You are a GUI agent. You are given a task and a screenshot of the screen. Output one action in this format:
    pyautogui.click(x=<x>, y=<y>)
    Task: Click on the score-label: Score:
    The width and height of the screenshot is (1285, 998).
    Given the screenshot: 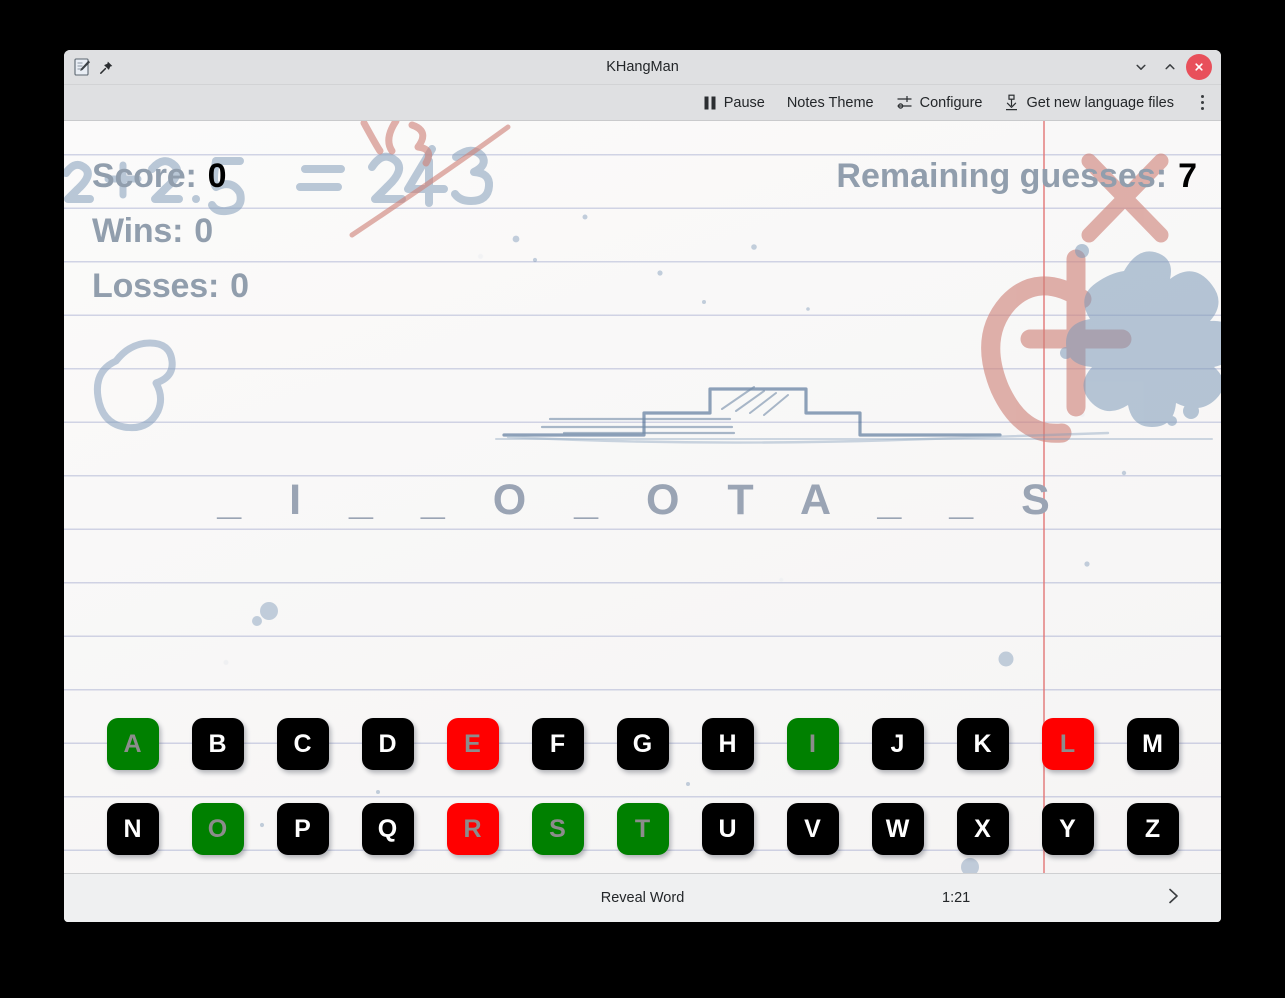 What is the action you would take?
    pyautogui.click(x=144, y=176)
    